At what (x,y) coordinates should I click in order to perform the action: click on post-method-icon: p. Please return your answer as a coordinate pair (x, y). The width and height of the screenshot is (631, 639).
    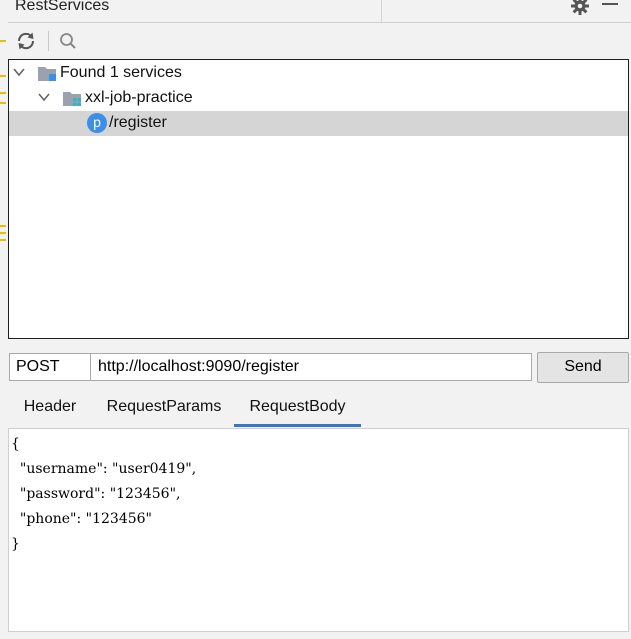
    Looking at the image, I should click on (97, 123).